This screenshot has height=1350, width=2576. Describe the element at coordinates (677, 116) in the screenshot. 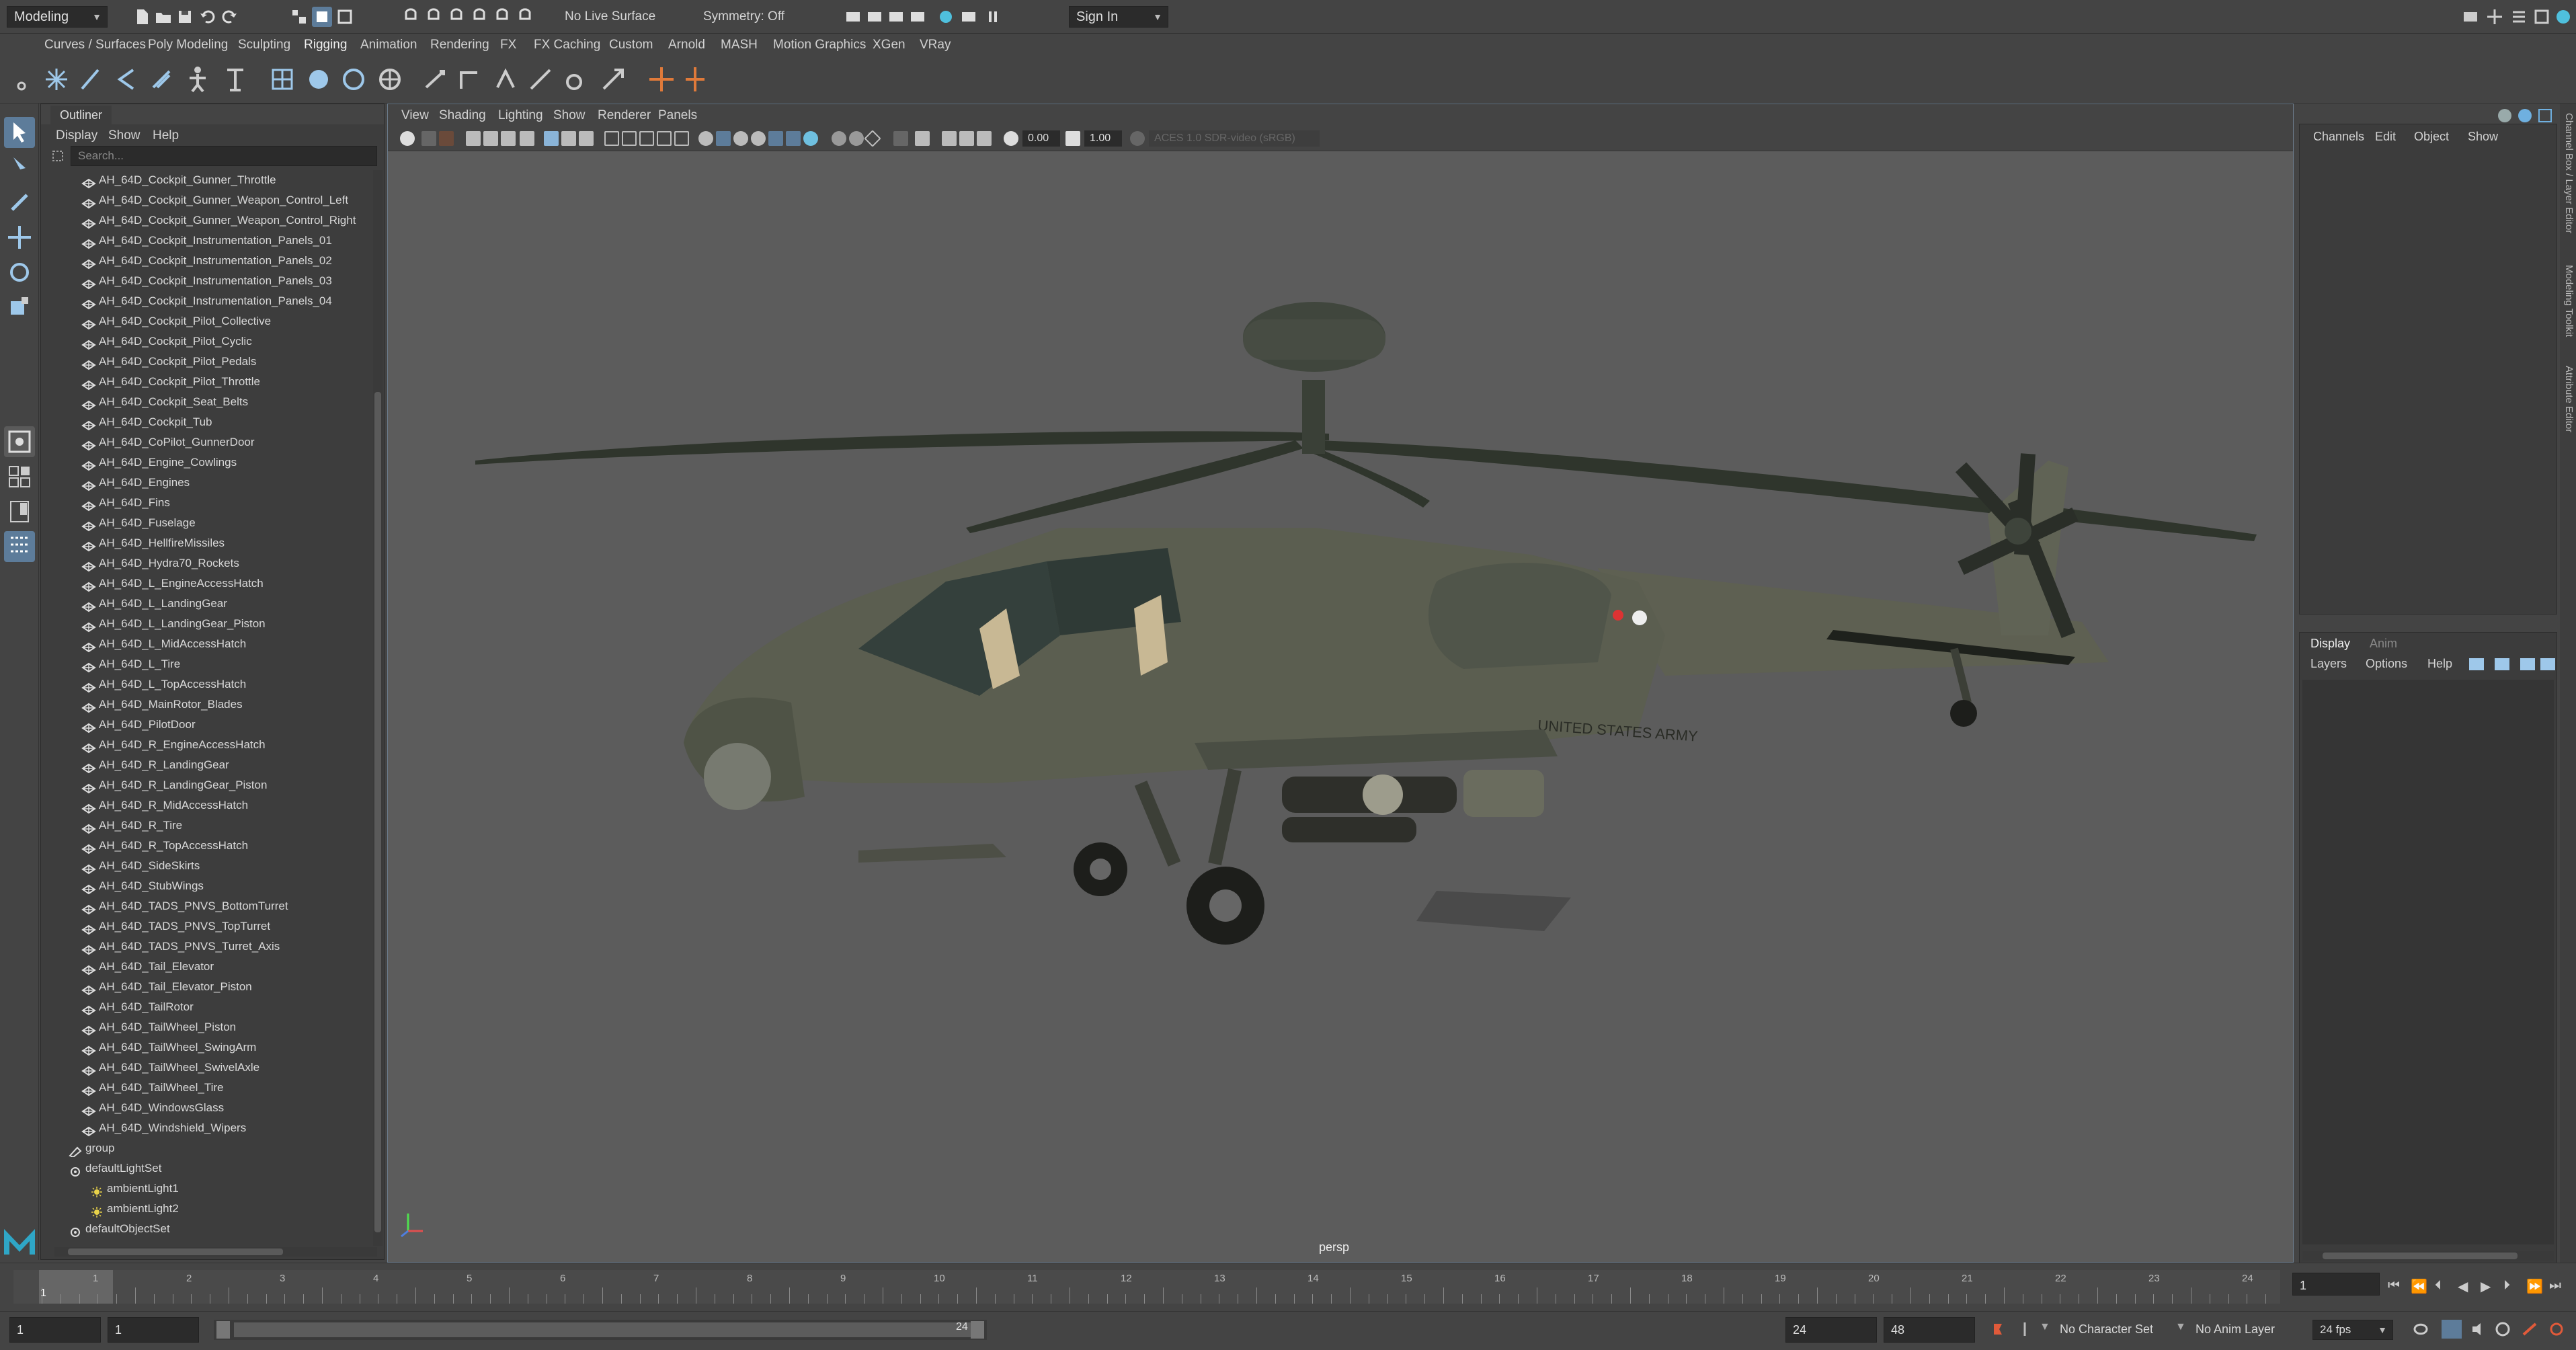

I see `vp-menu-panels: Panels` at that location.